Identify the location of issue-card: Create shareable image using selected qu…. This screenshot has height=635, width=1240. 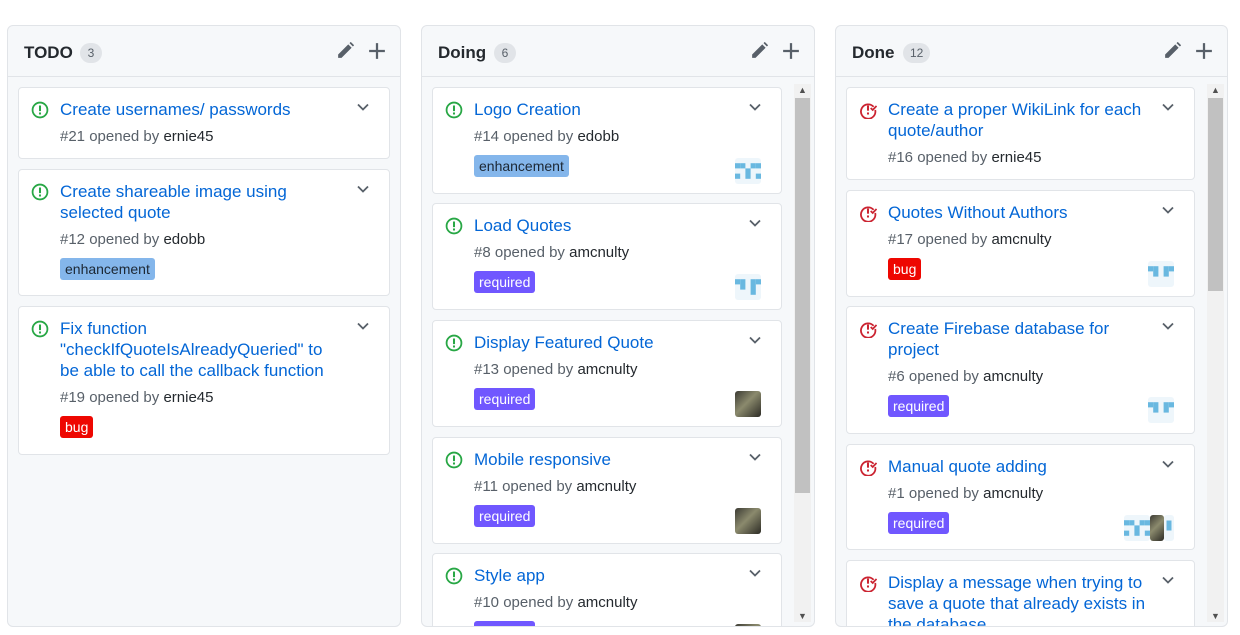
(204, 232).